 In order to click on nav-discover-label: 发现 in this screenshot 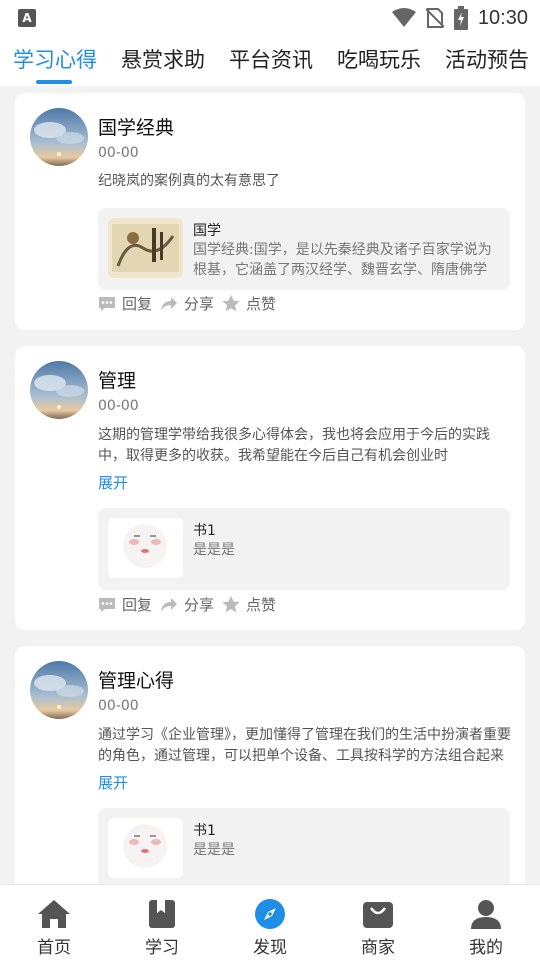, I will do `click(270, 948)`.